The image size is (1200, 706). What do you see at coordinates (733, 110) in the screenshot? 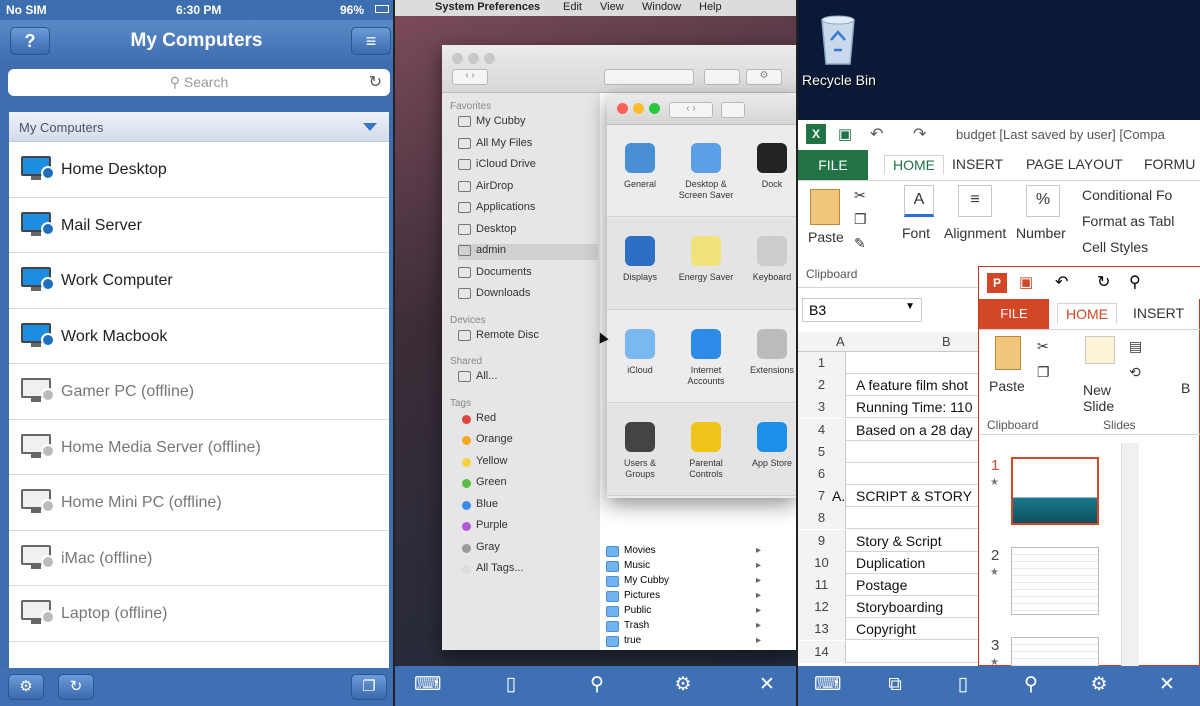
I see `show-all-button` at bounding box center [733, 110].